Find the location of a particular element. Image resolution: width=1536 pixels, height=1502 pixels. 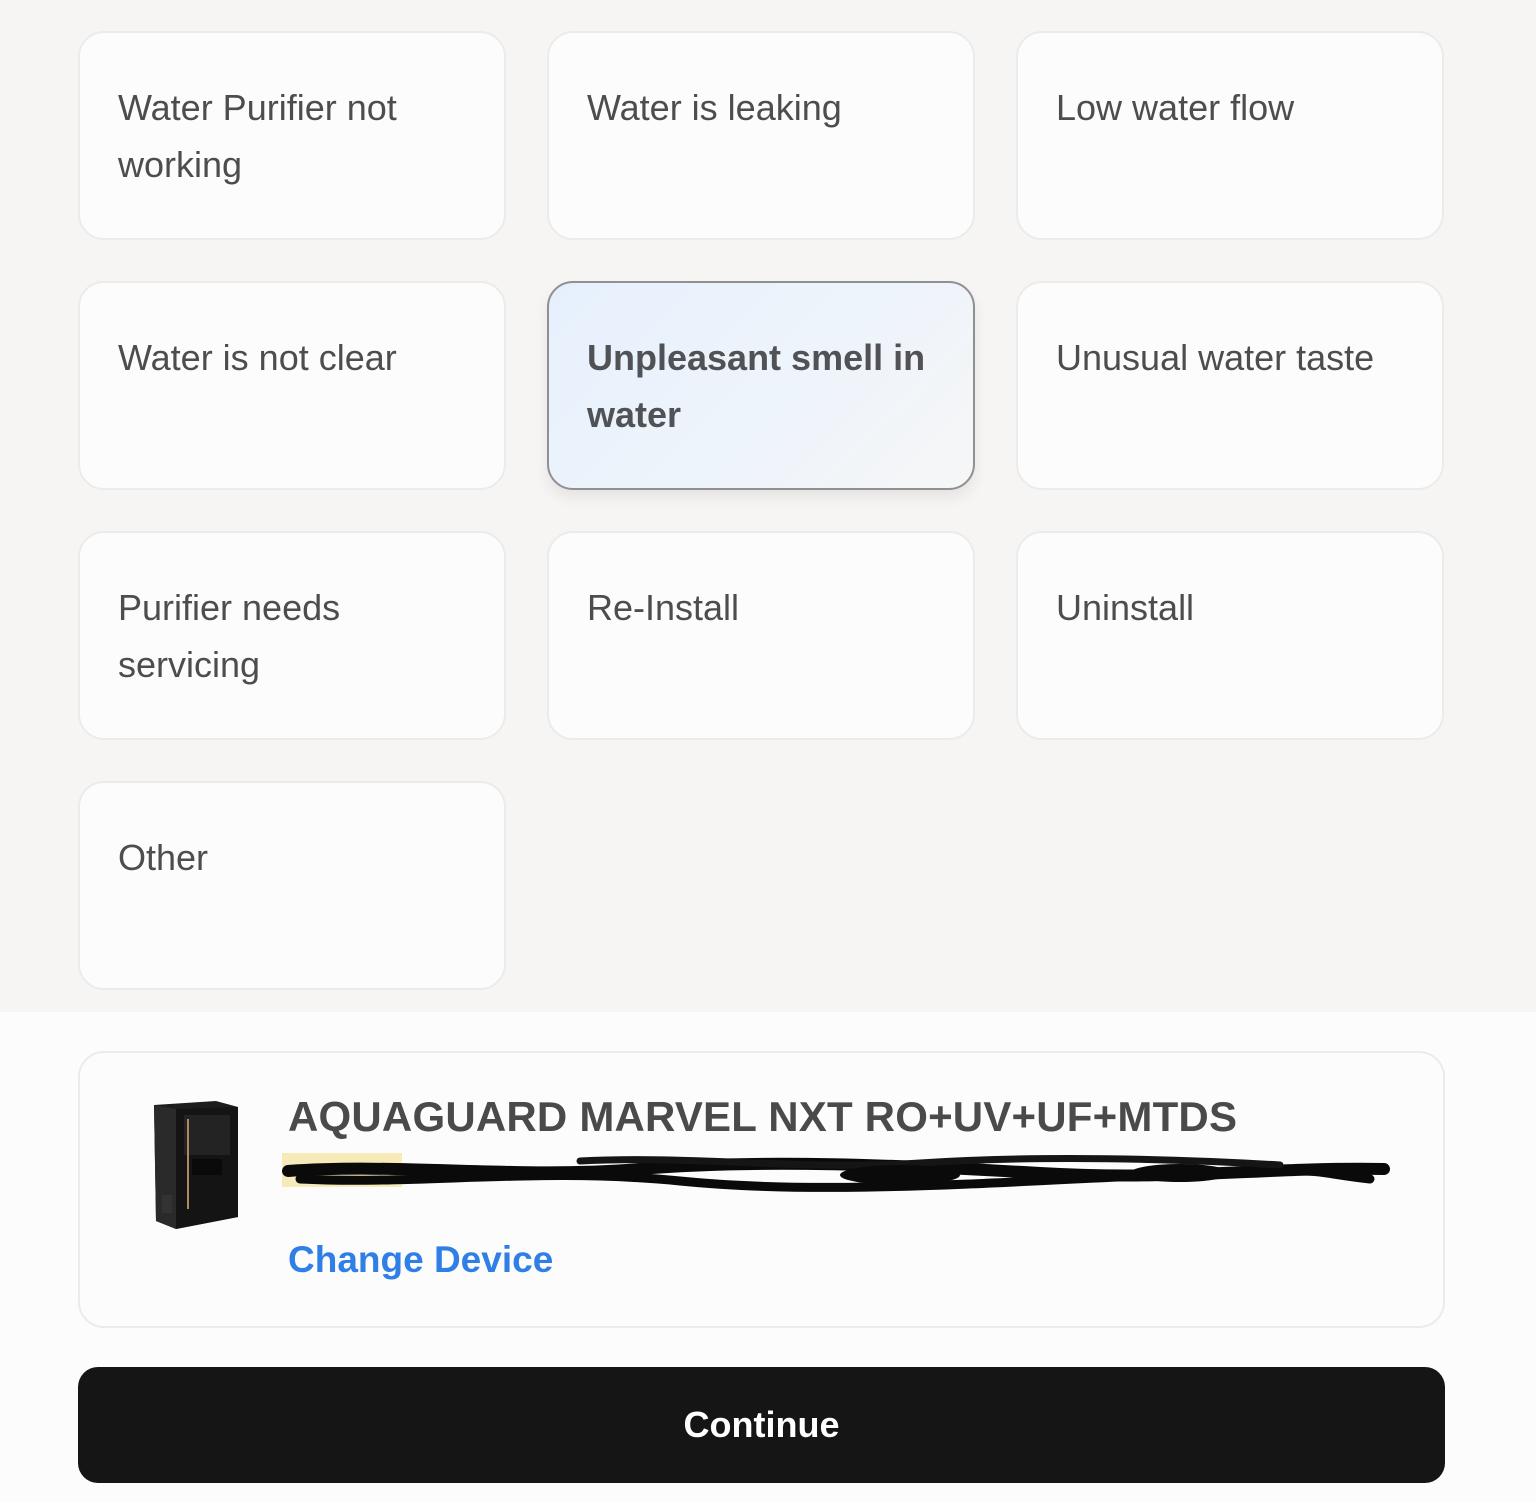

issue-card-not-clear: Water is not clear is located at coordinates (292, 385).